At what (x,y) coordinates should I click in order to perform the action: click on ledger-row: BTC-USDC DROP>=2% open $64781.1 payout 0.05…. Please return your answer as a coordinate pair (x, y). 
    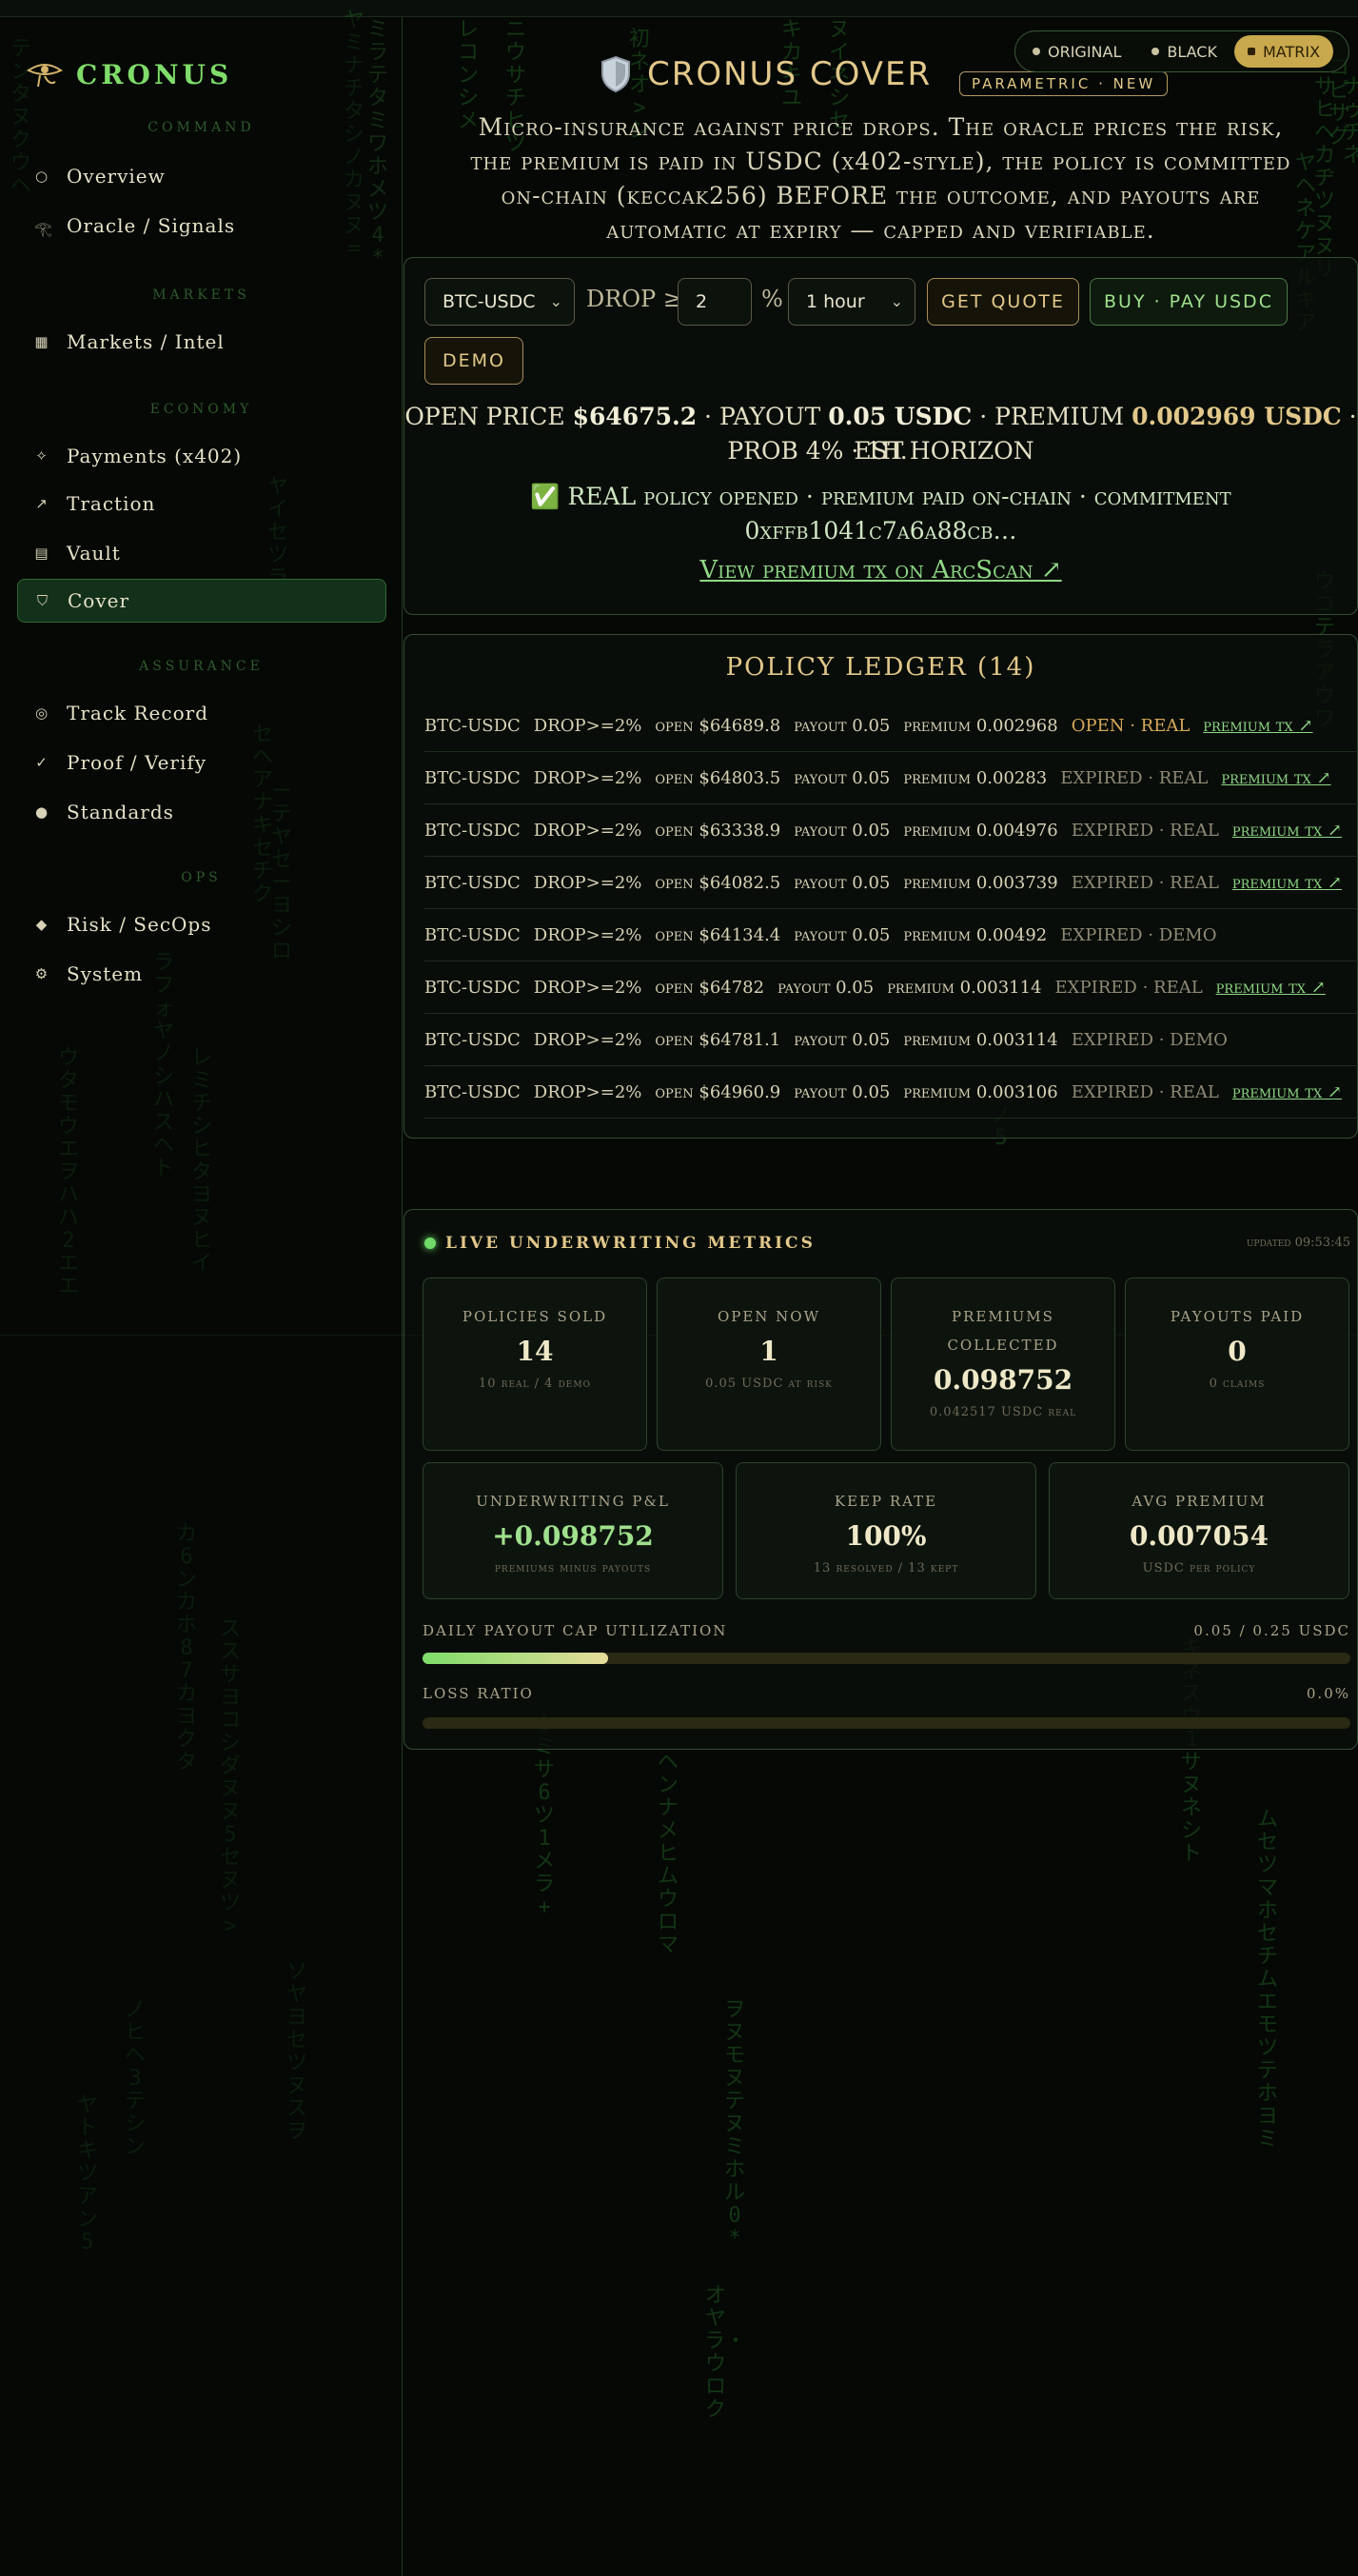
    Looking at the image, I should click on (891, 1040).